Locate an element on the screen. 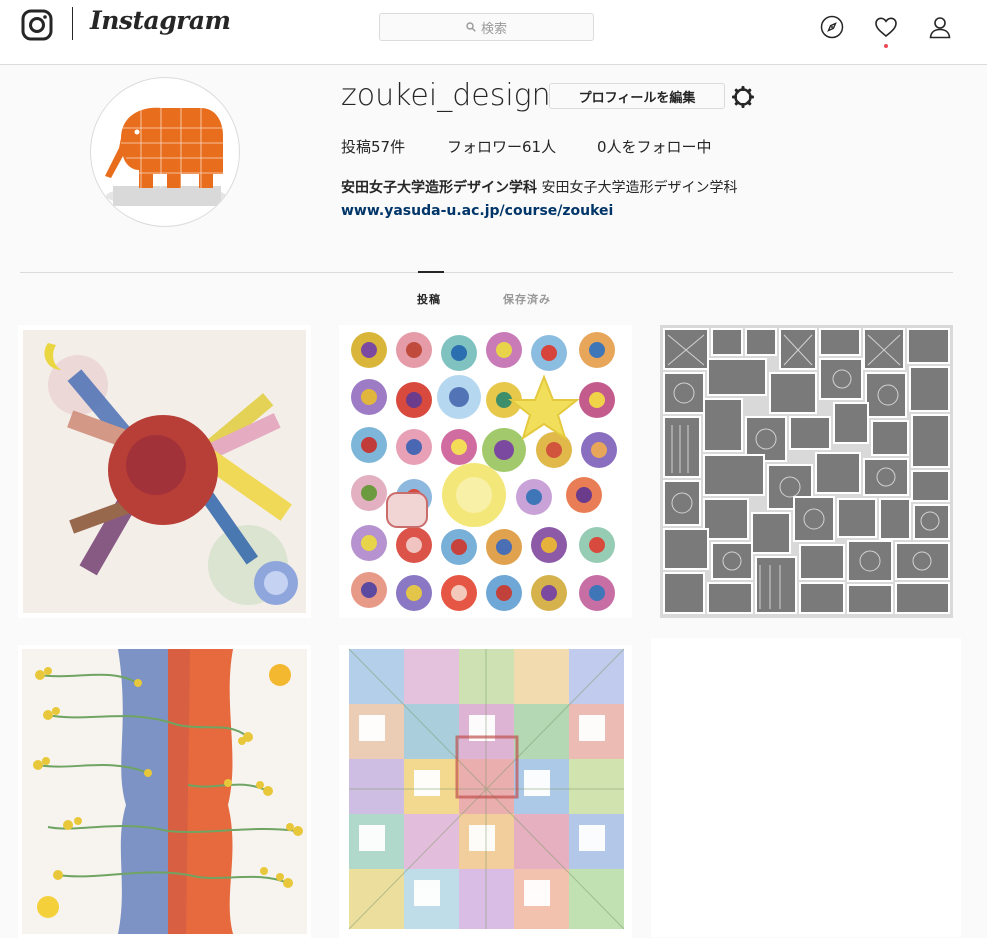  post-image-stamp-grid is located at coordinates (806, 471).